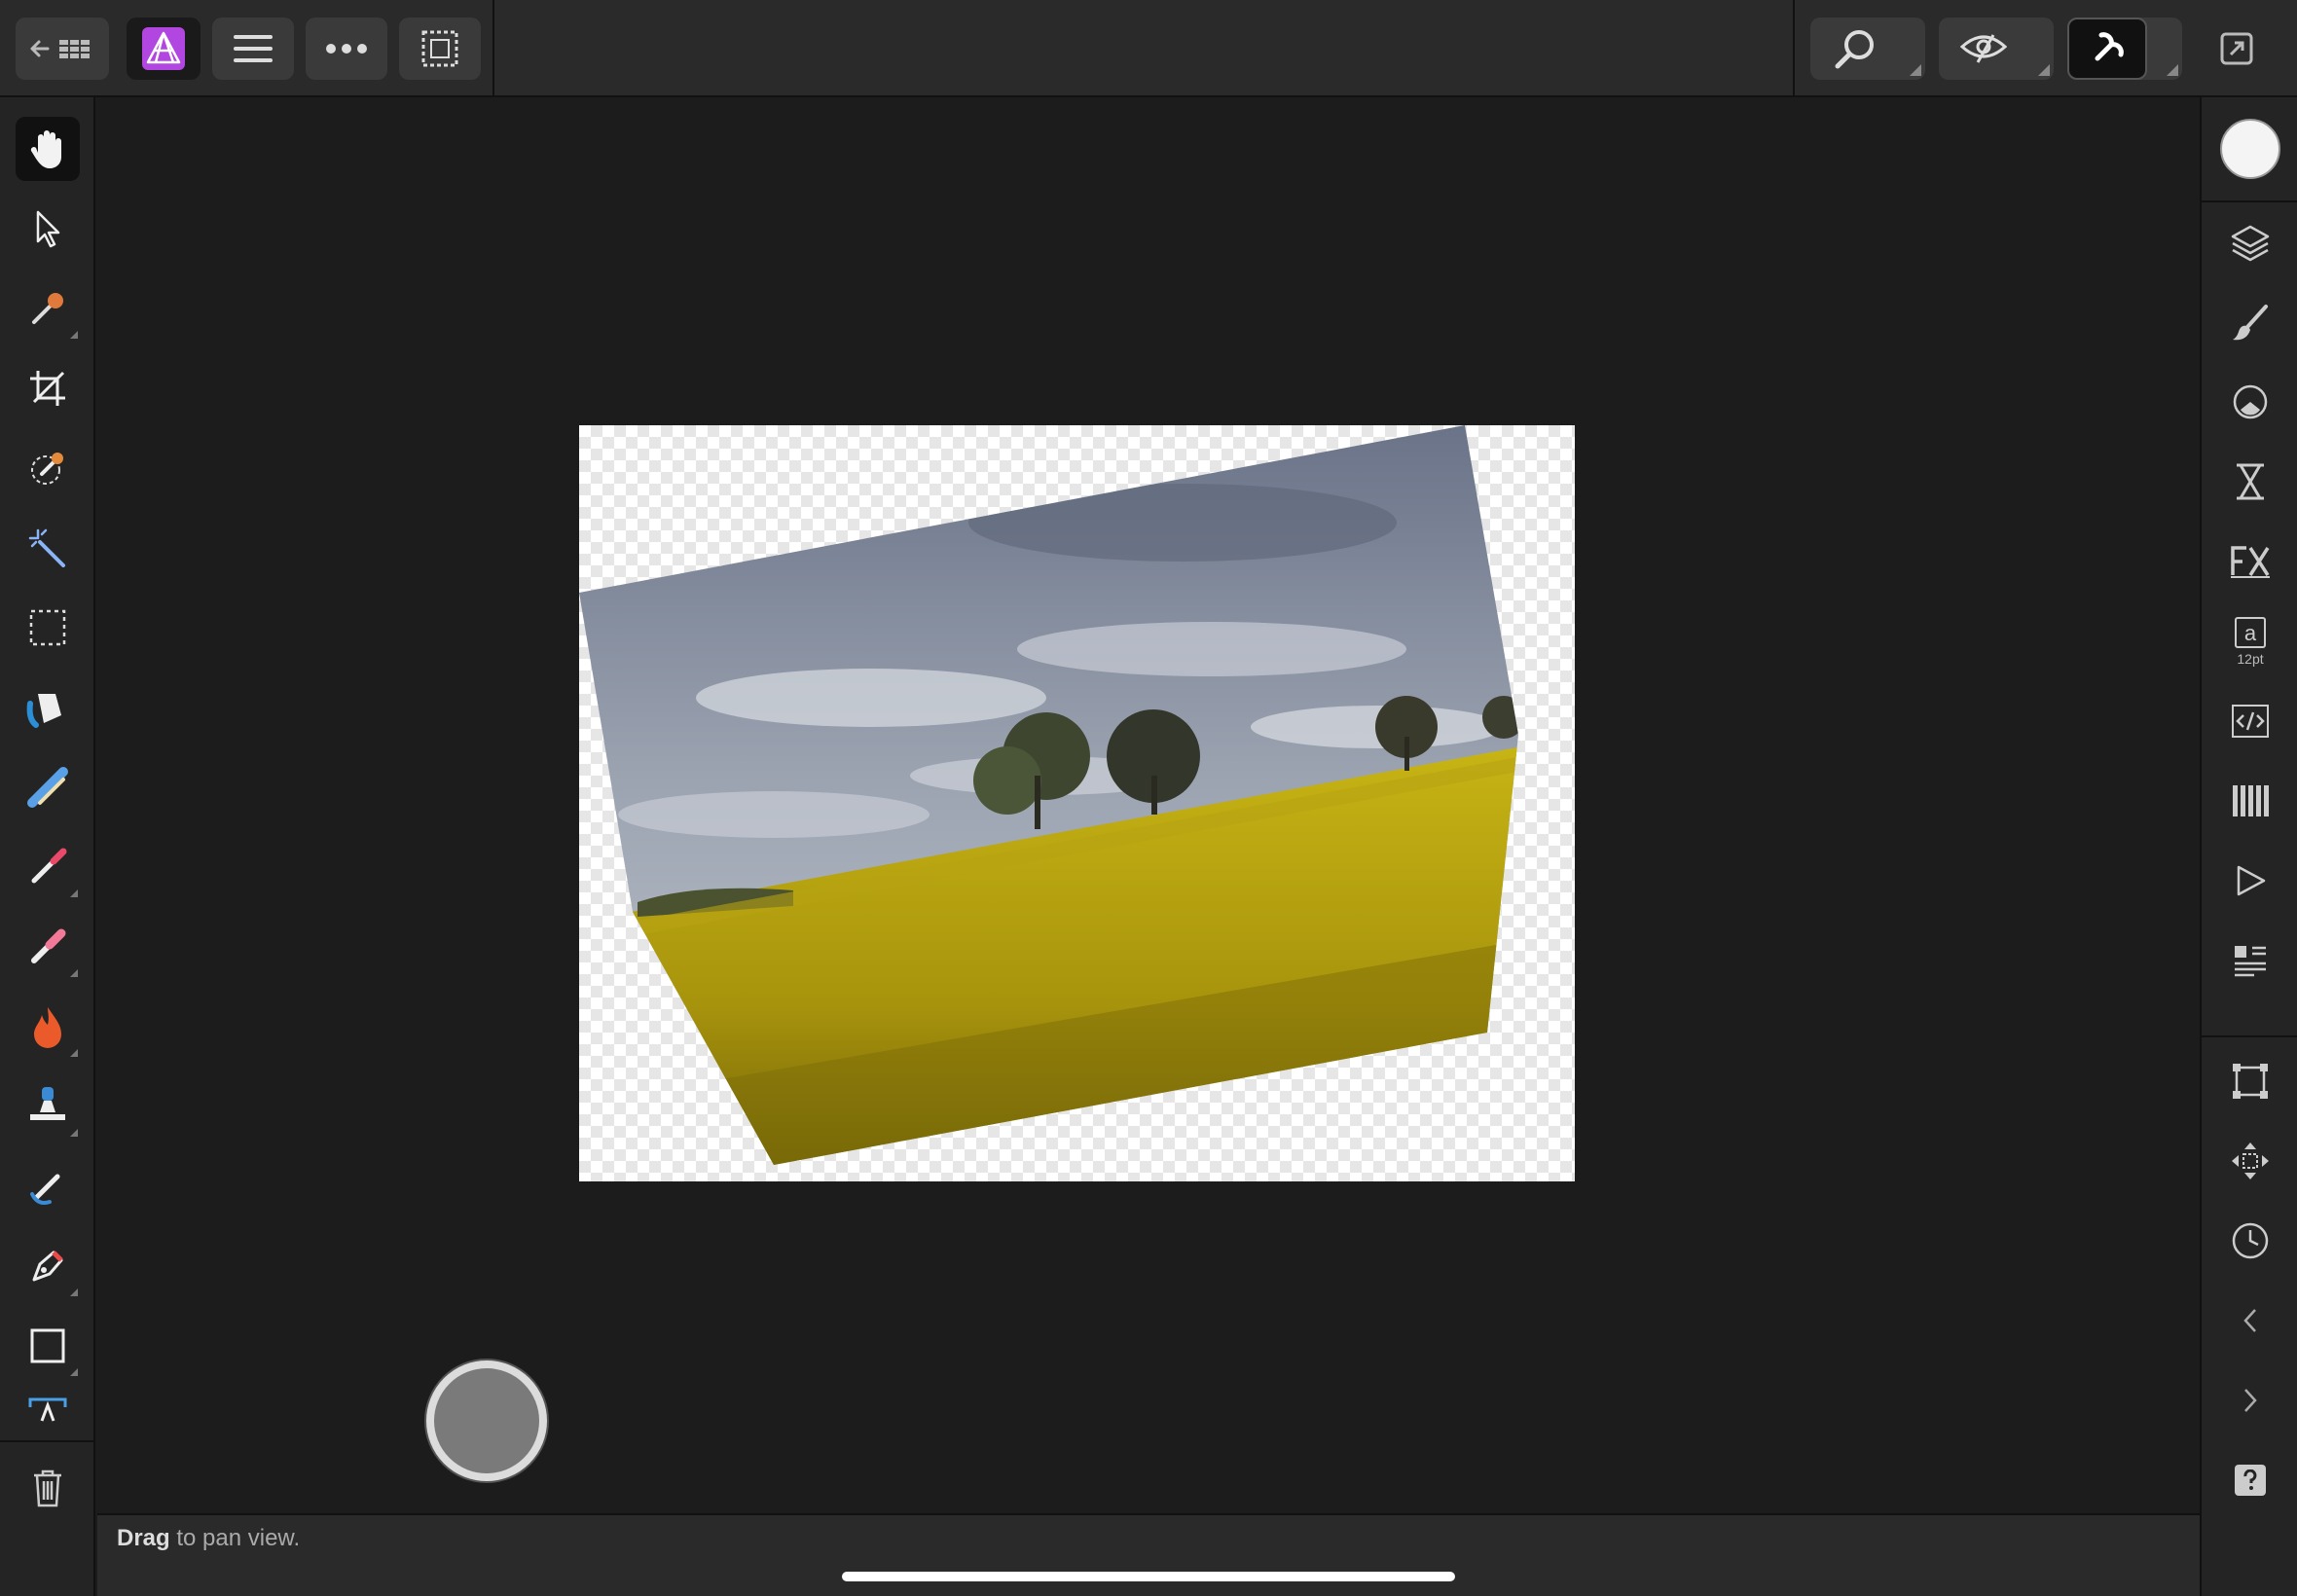 This screenshot has width=2297, height=1596. I want to click on back-grid-icon, so click(60, 49).